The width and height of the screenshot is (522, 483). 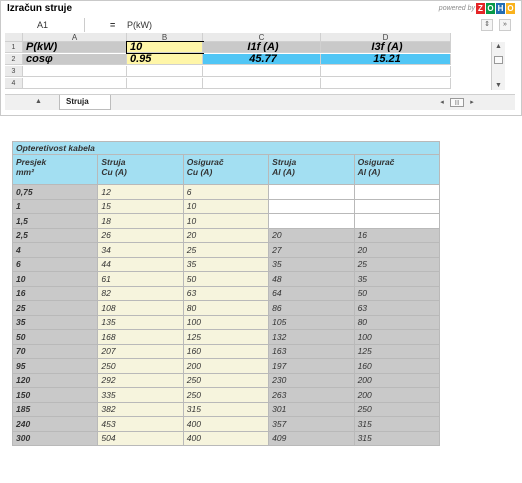 I want to click on horizontal-scrollbar: ◂ ||| ▸, so click(x=458, y=103).